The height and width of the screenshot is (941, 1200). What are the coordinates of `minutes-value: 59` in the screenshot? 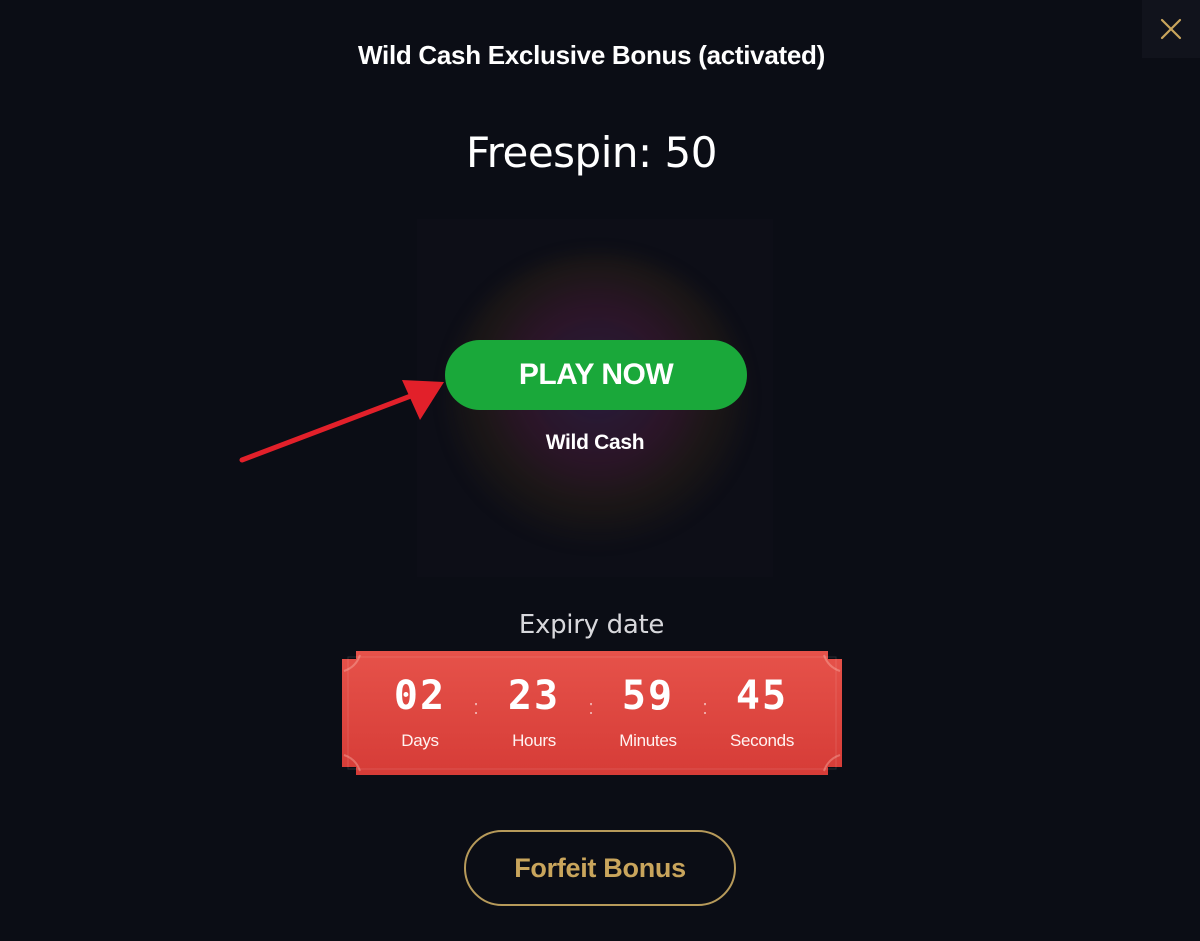 It's located at (648, 696).